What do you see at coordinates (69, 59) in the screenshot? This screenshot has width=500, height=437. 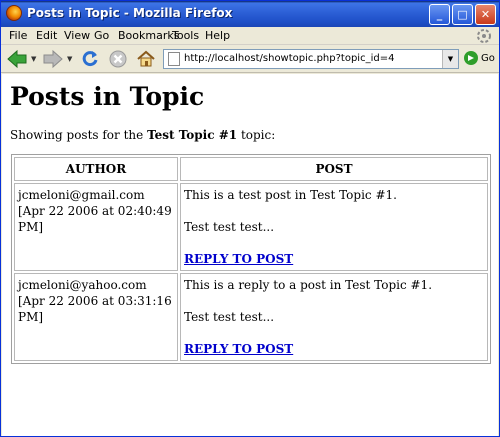 I see `forward-dropdown-icon: ▼` at bounding box center [69, 59].